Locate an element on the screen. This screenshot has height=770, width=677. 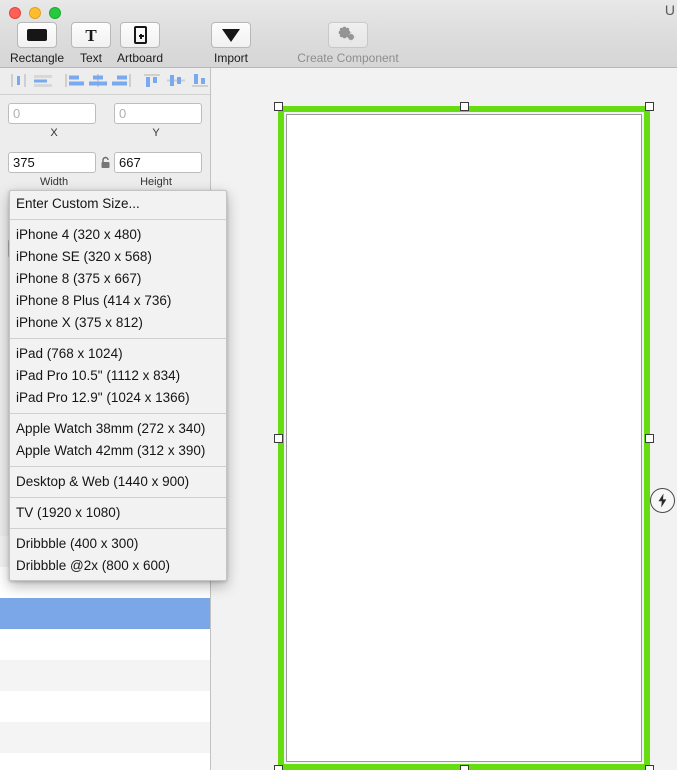
minimize-button is located at coordinates (35, 13).